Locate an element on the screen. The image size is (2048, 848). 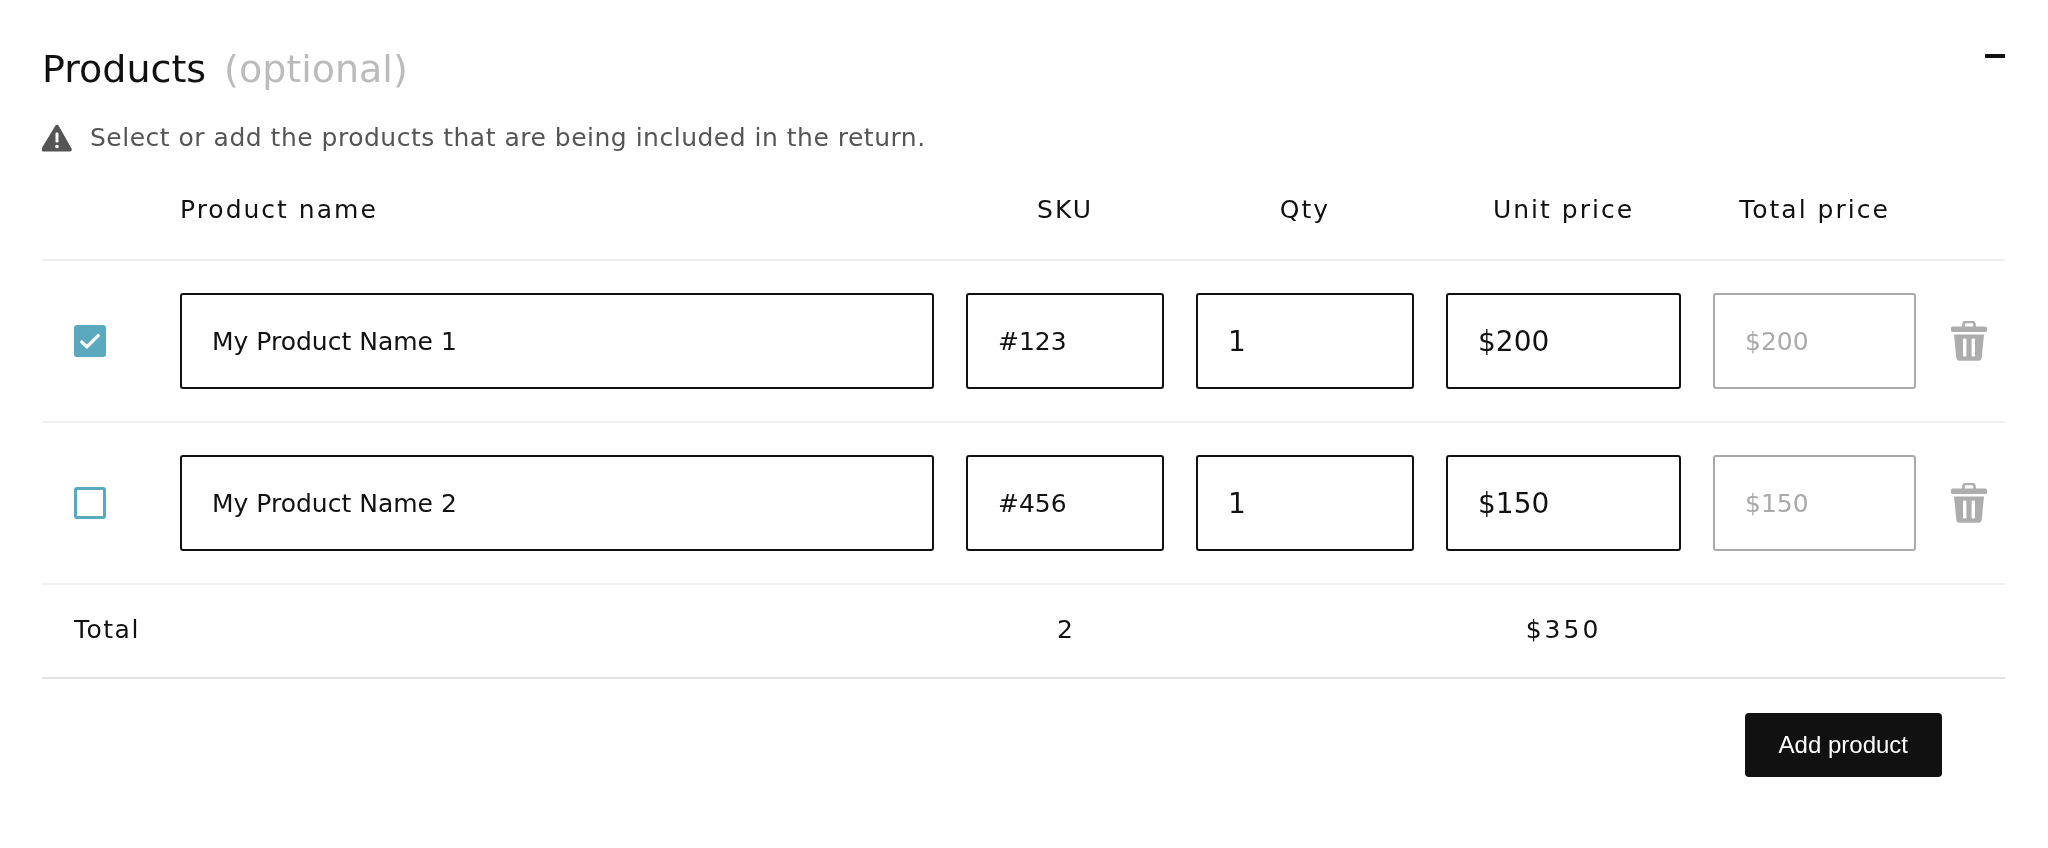
input-field: My Product Name 2 is located at coordinates (557, 503).